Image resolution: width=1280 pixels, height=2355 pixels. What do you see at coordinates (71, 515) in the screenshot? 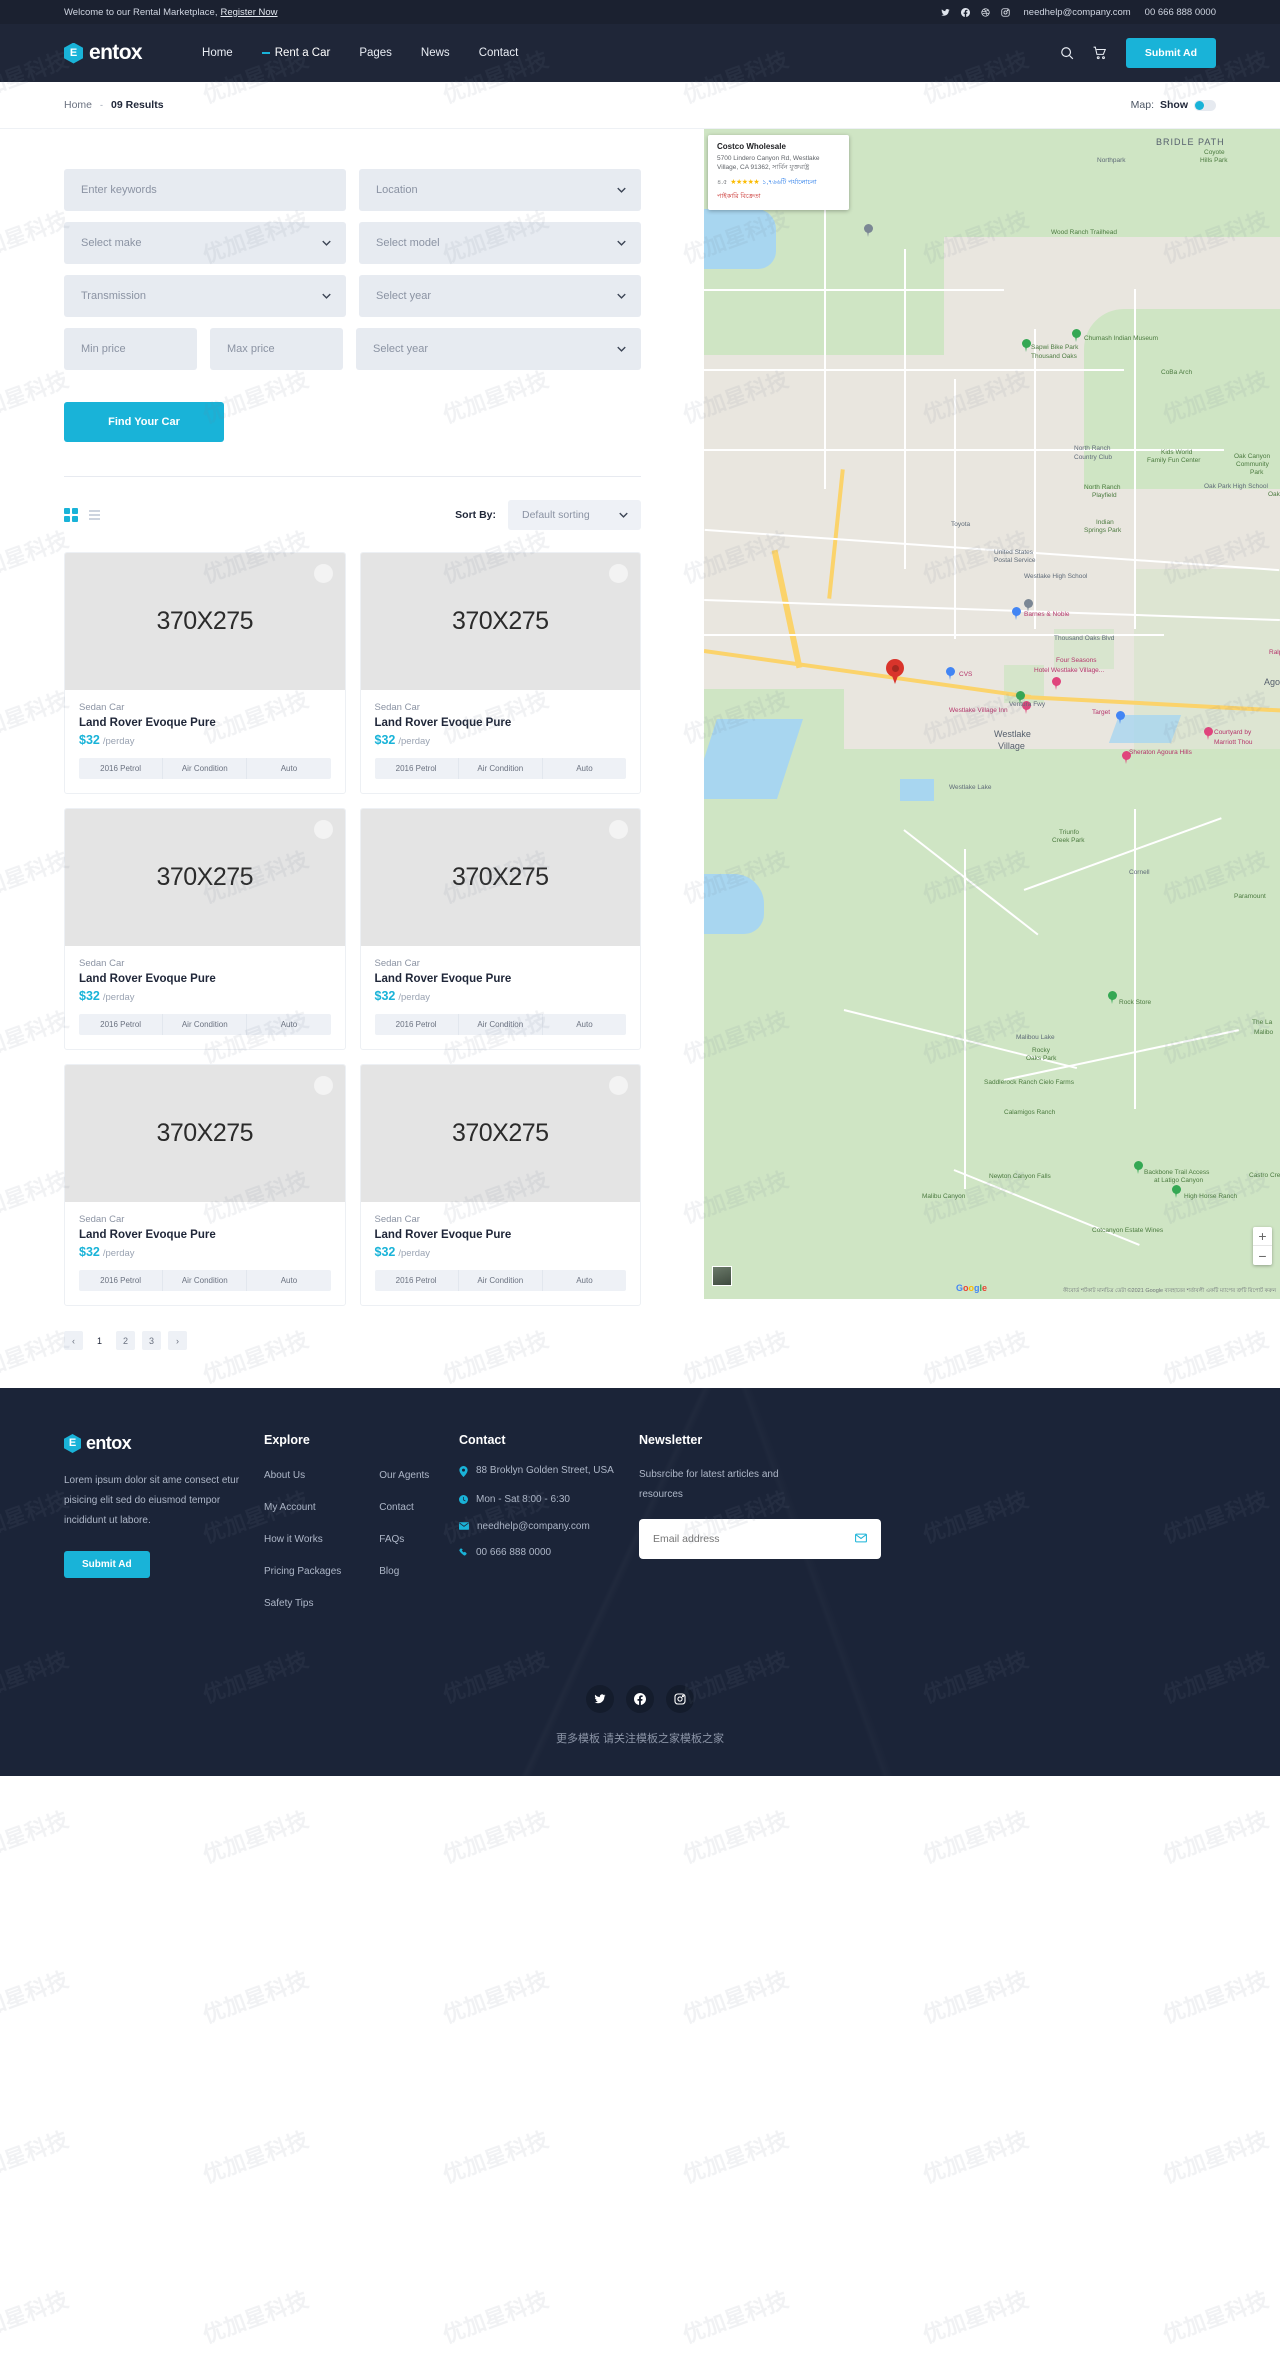
I see `grid-view-icon` at bounding box center [71, 515].